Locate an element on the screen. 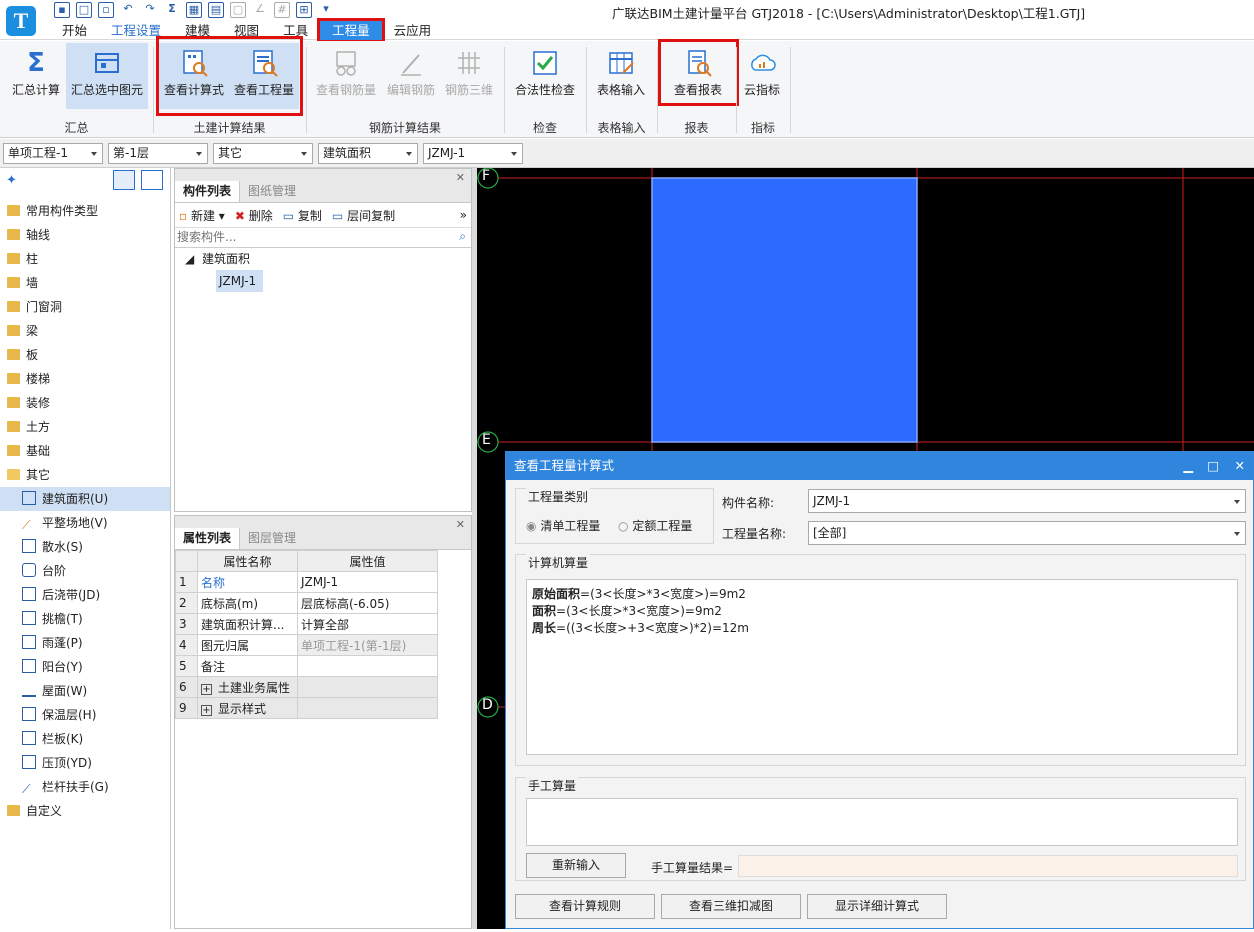 The width and height of the screenshot is (1254, 932). component-select: JZMJ-1 is located at coordinates (473, 153).